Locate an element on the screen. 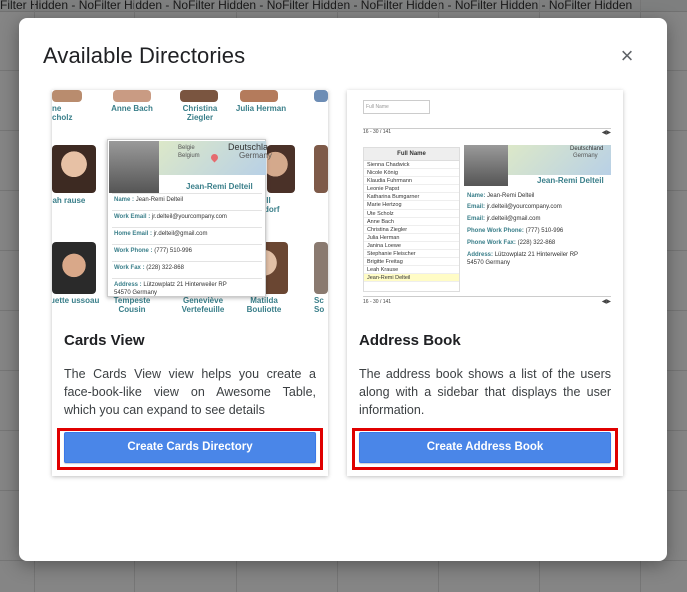 This screenshot has width=687, height=592. tile-name: Anne Bach is located at coordinates (132, 108).